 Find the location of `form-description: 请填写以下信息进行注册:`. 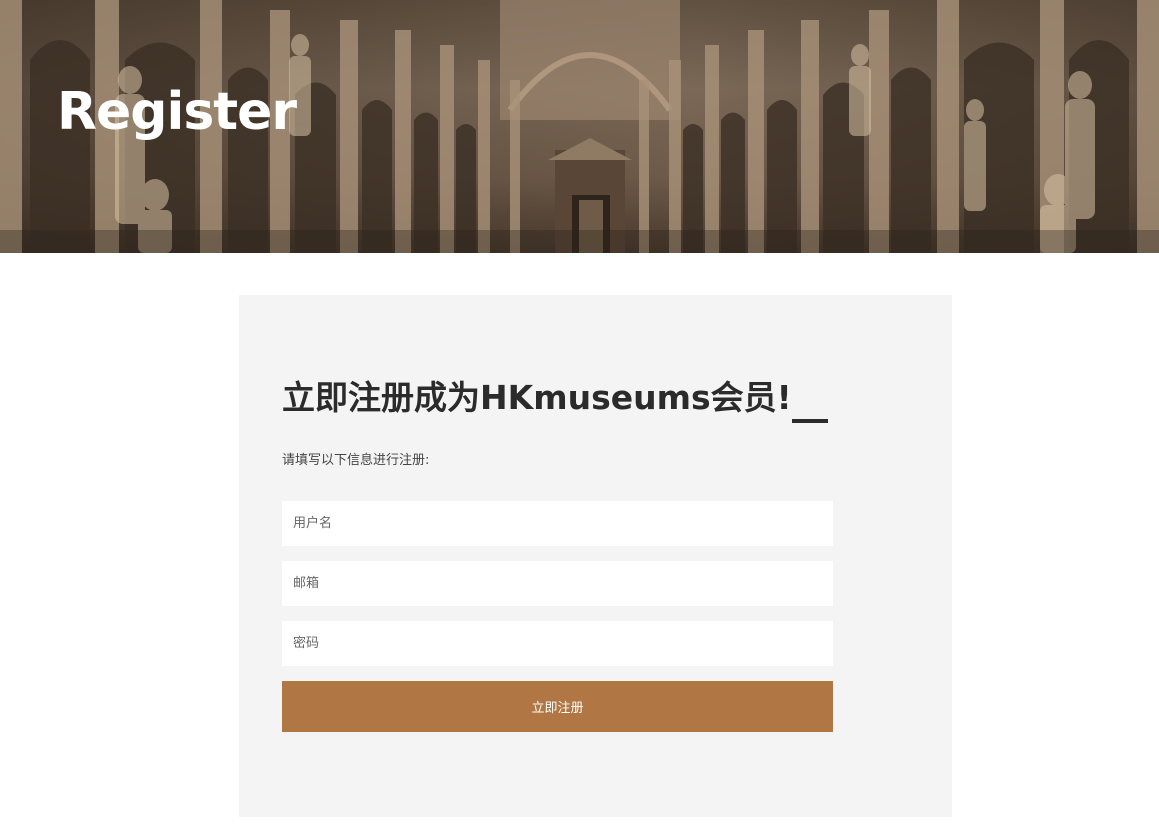

form-description: 请填写以下信息进行注册: is located at coordinates (356, 460).